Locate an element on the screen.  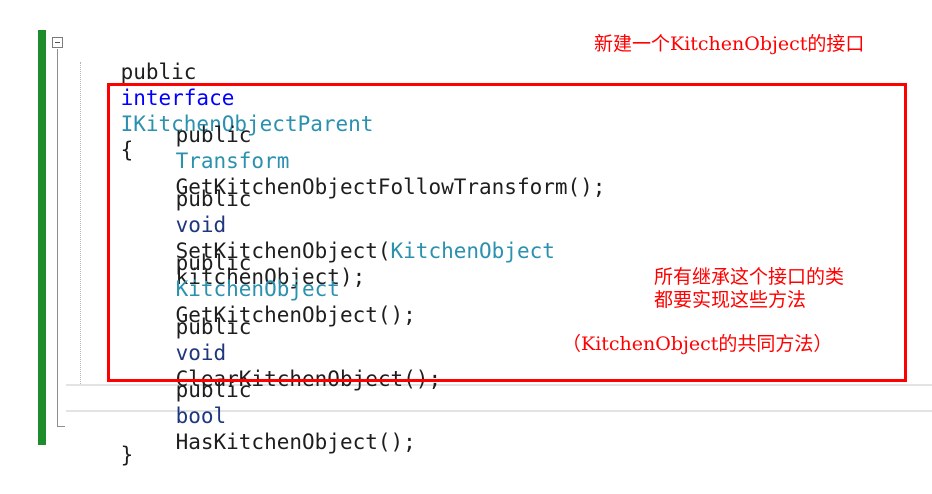
method-signature: HasKitchenObject(); is located at coordinates (295, 442).